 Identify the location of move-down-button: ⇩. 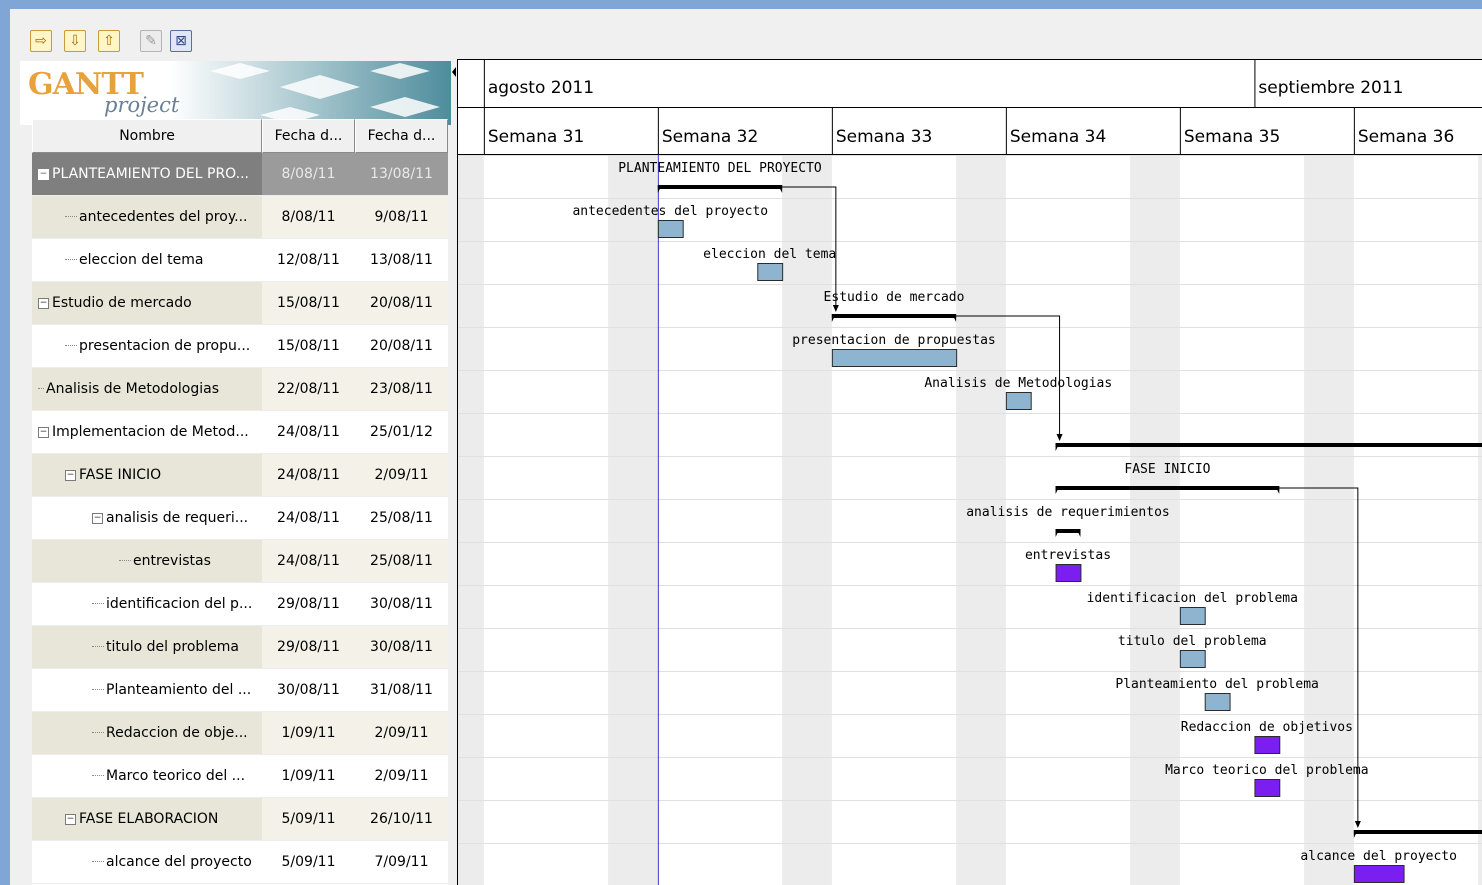
(75, 41).